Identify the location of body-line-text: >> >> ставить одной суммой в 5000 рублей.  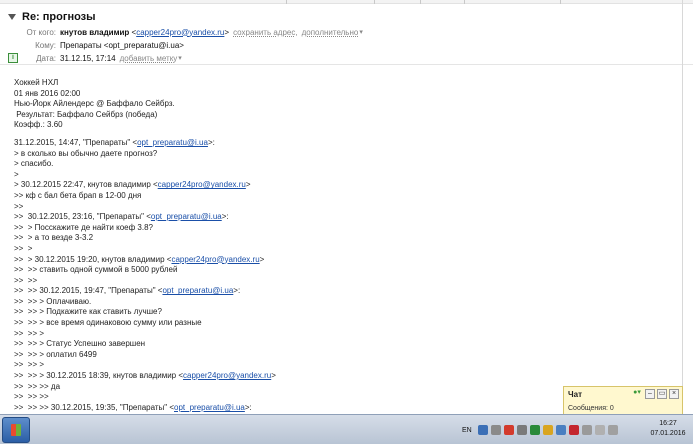
(96, 270).